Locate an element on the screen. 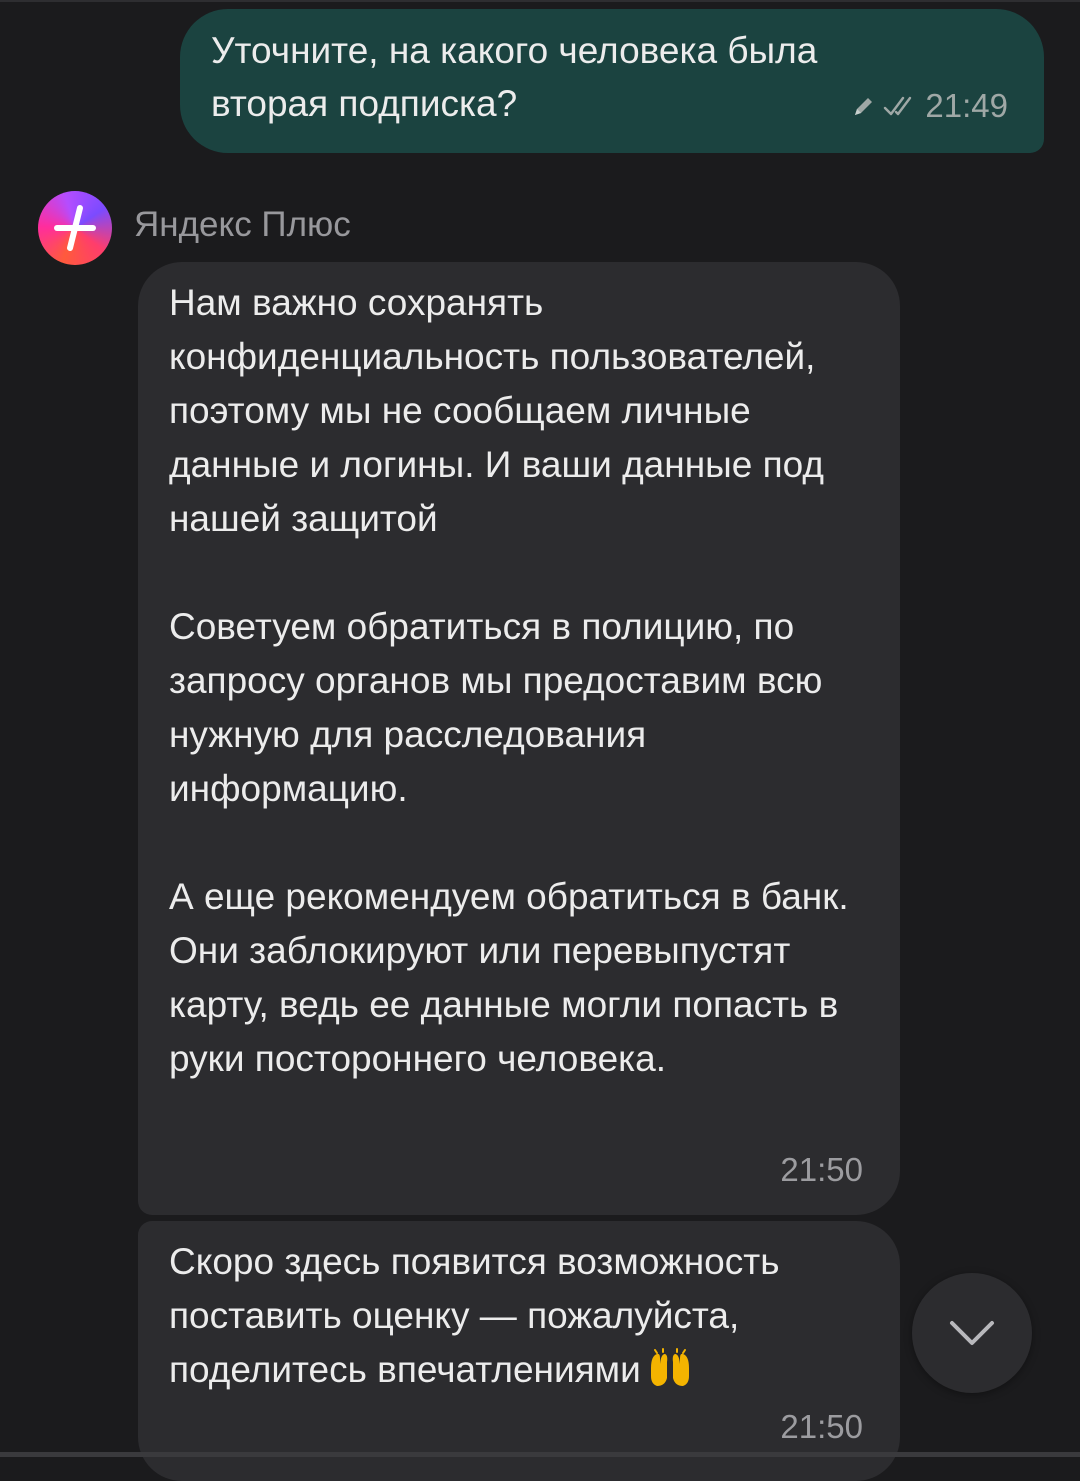 This screenshot has height=1481, width=1080. bottom-divider is located at coordinates (540, 1454).